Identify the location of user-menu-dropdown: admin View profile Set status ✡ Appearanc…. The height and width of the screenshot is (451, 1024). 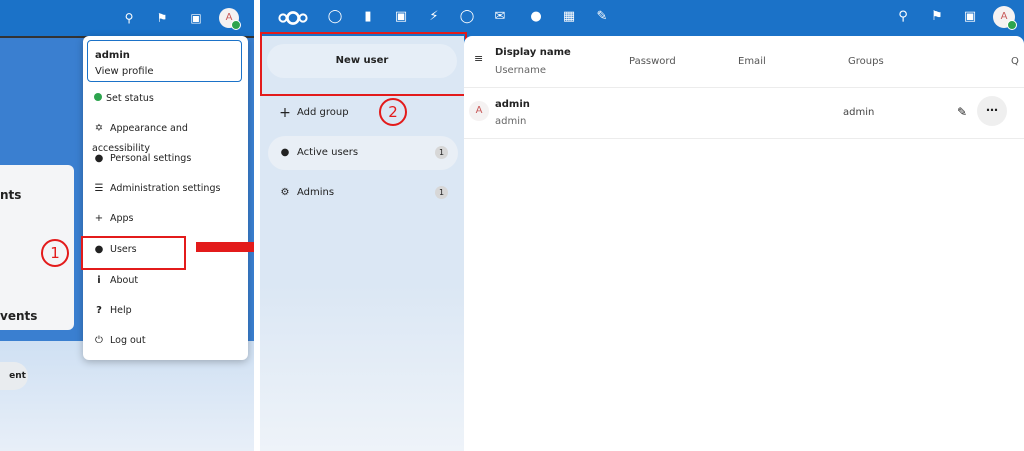
(165, 198).